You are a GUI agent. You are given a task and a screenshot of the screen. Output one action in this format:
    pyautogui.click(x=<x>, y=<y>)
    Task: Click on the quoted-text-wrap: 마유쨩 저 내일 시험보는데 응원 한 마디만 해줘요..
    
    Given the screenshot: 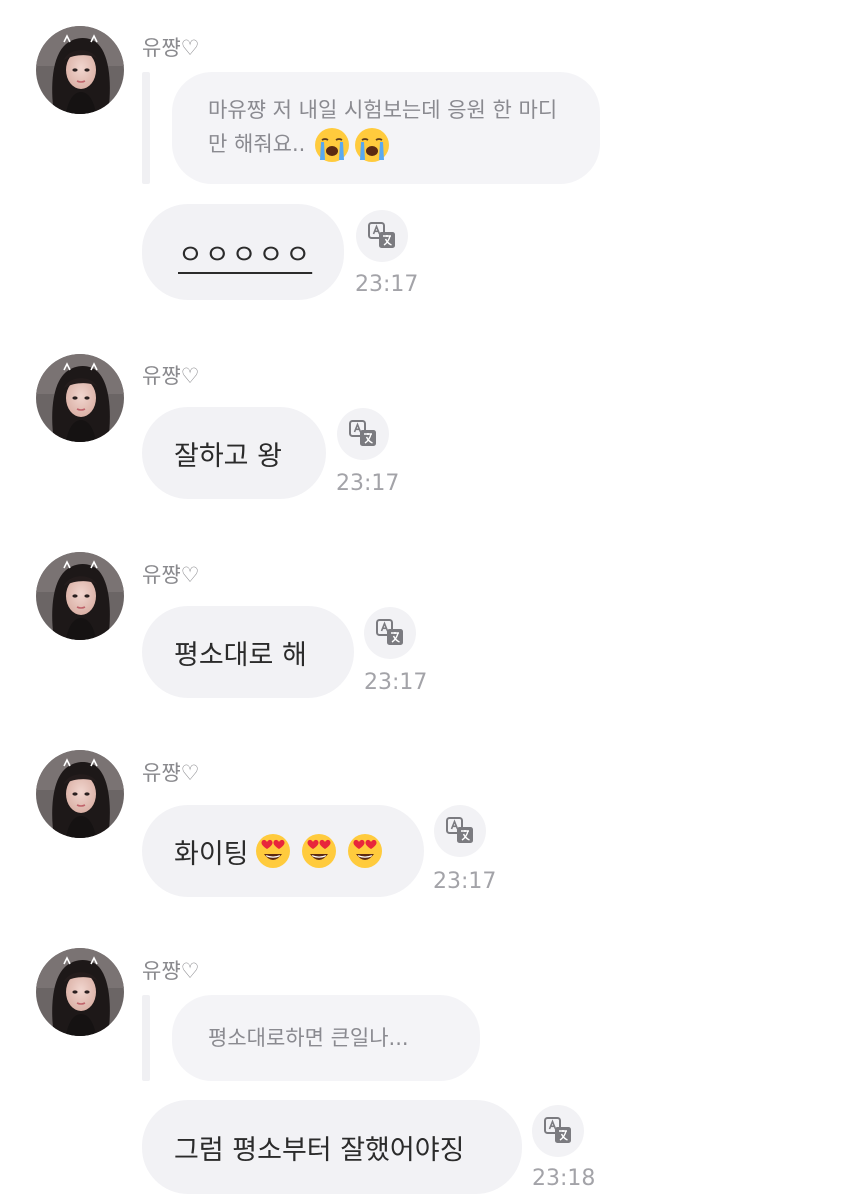 What is the action you would take?
    pyautogui.click(x=386, y=128)
    